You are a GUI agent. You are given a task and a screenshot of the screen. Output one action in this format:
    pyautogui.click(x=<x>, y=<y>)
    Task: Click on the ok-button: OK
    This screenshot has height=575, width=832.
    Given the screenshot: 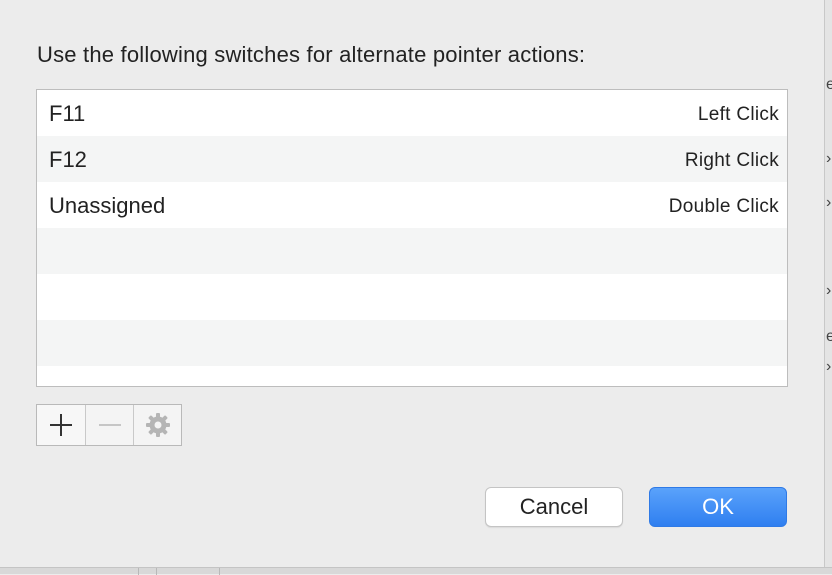 What is the action you would take?
    pyautogui.click(x=718, y=507)
    